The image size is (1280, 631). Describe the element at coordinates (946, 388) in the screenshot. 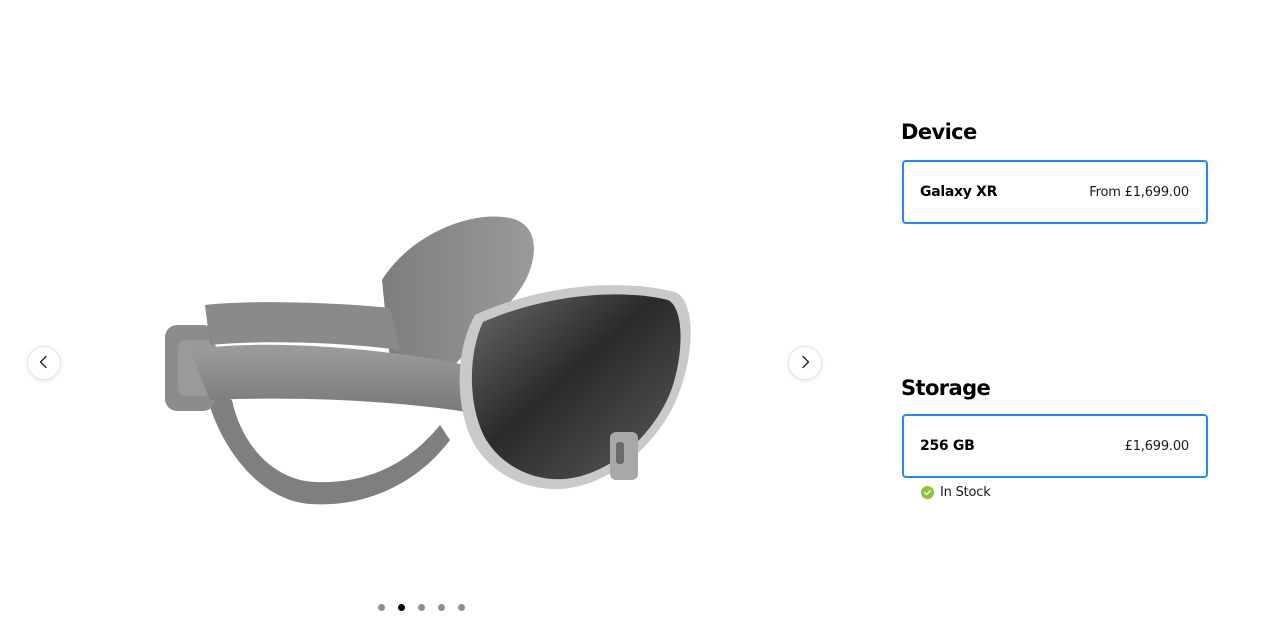

I see `storage-section-title: Storage` at that location.